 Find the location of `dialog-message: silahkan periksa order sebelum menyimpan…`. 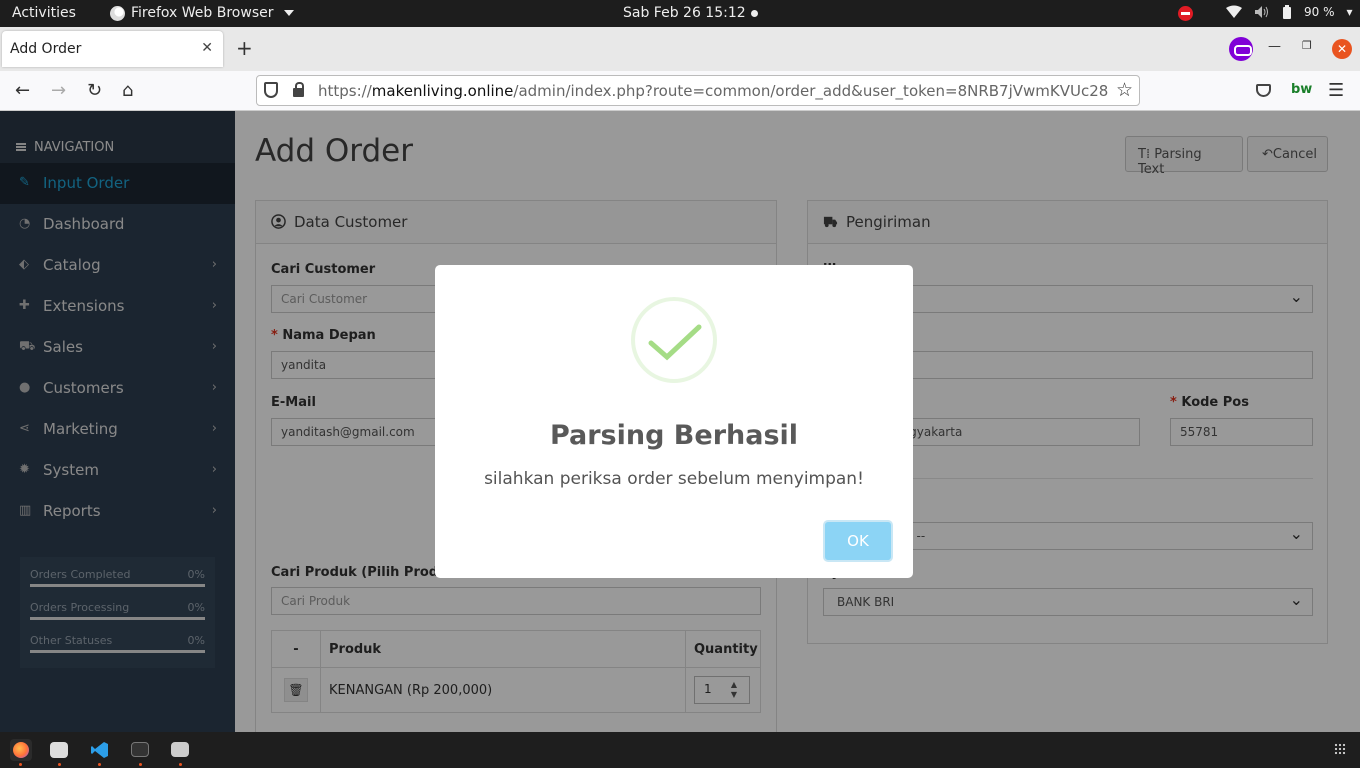

dialog-message: silahkan periksa order sebelum menyimpan… is located at coordinates (674, 479).